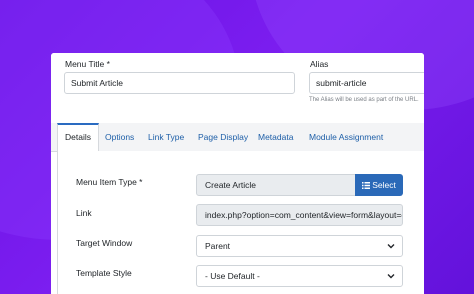 This screenshot has height=294, width=474. What do you see at coordinates (299, 246) in the screenshot?
I see `target-window-select: Parent` at bounding box center [299, 246].